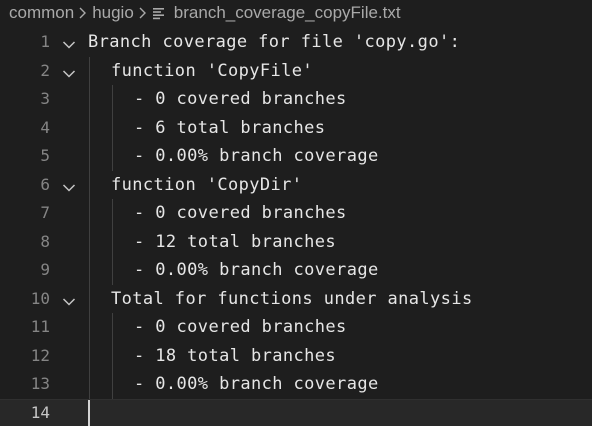 The height and width of the screenshot is (426, 592). Describe the element at coordinates (113, 13) in the screenshot. I see `breadcrumb-item-hugio: hugio` at that location.